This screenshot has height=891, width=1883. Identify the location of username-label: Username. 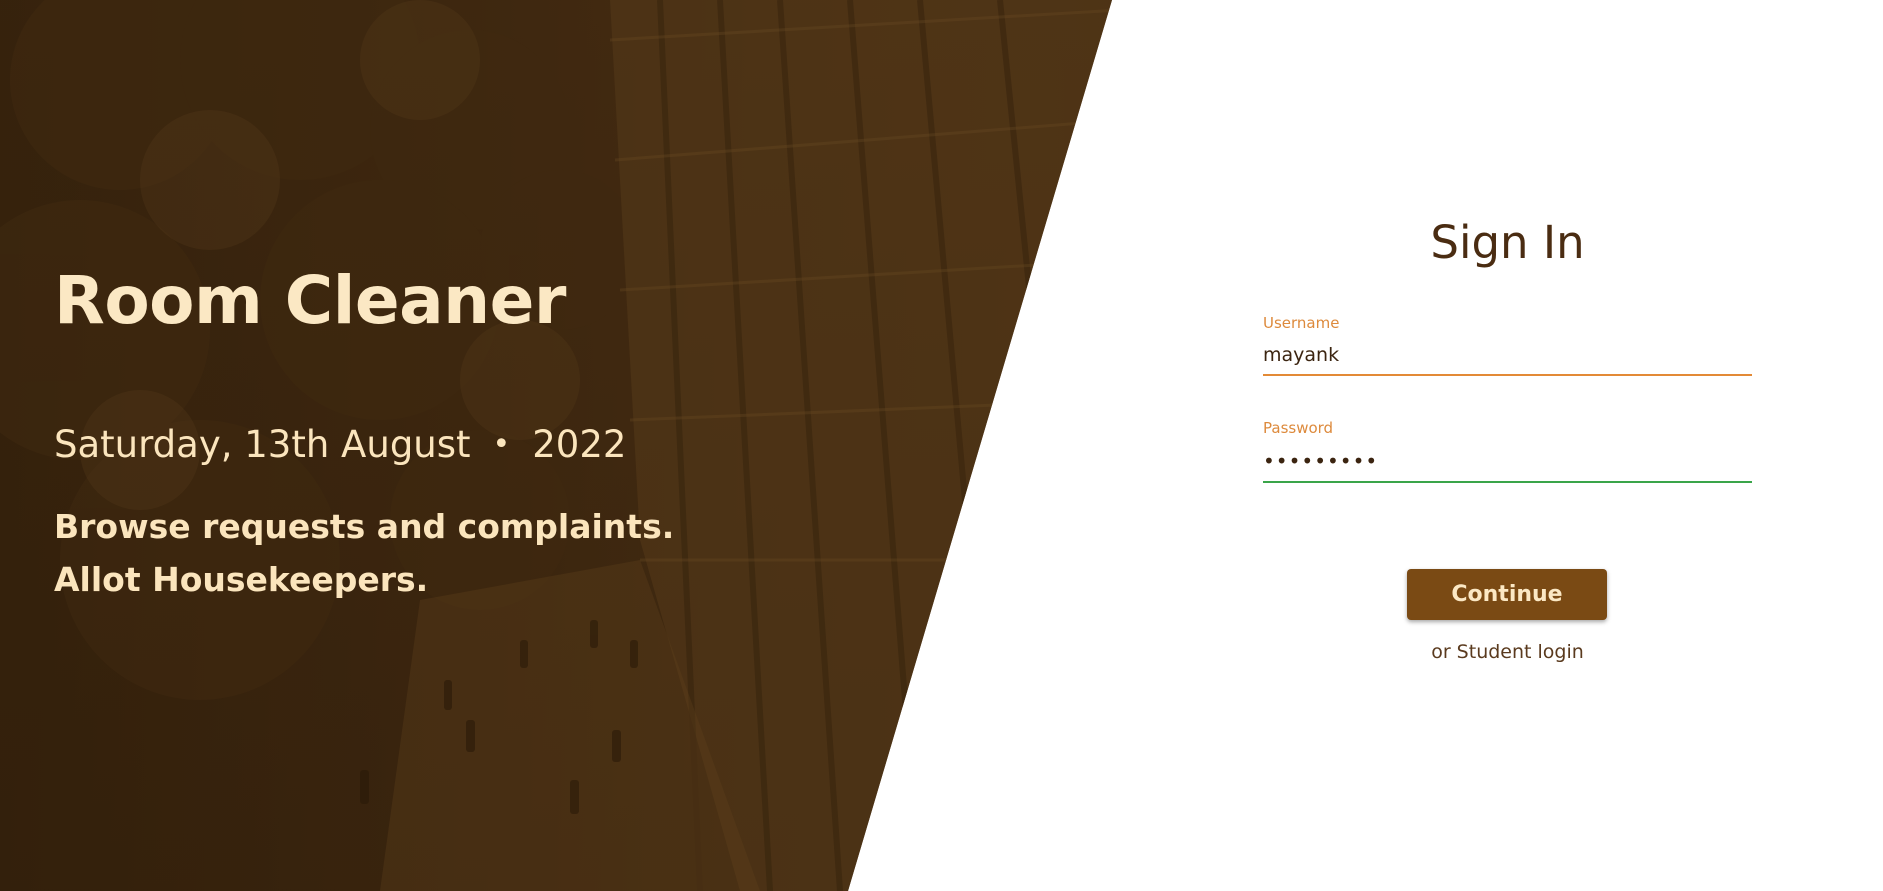
(1301, 323).